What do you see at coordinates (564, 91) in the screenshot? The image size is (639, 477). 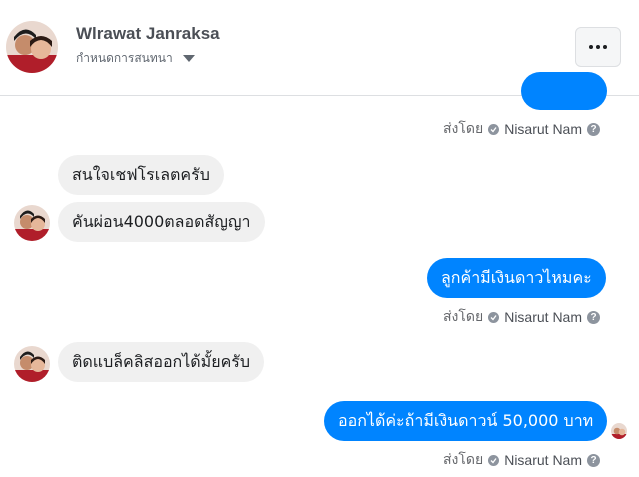 I see `message-bubble-clipped` at bounding box center [564, 91].